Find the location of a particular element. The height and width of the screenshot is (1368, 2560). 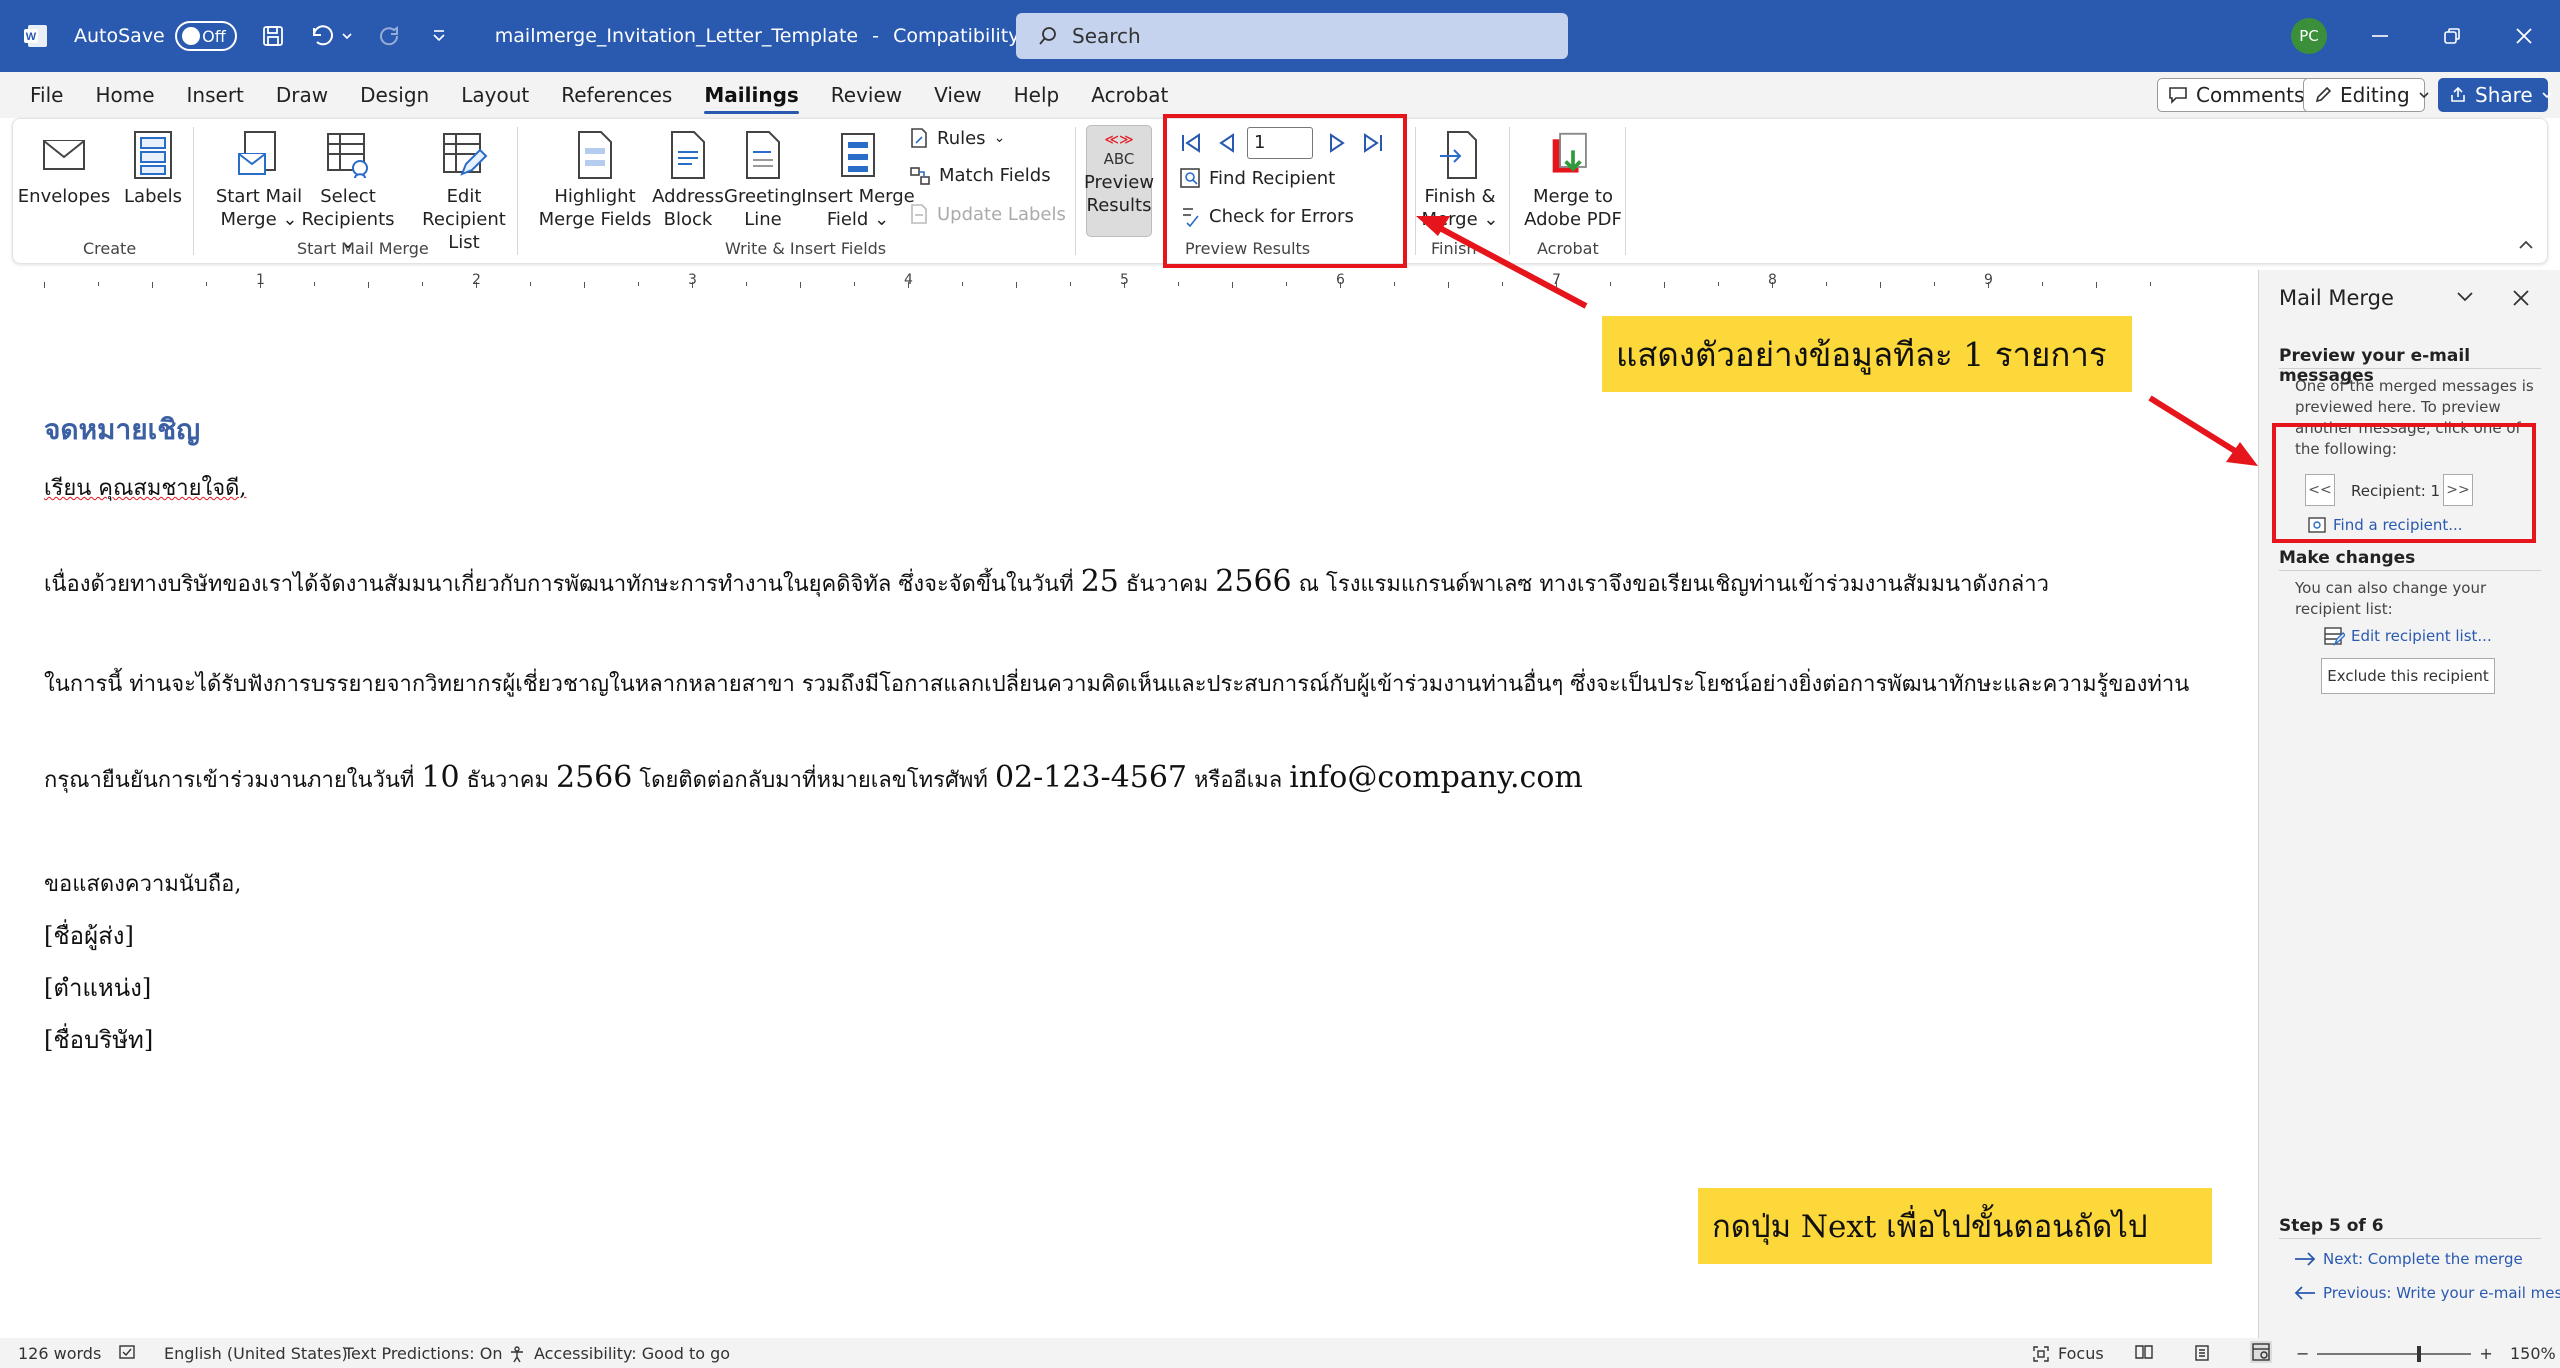

print-layout-icon is located at coordinates (2202, 1353).